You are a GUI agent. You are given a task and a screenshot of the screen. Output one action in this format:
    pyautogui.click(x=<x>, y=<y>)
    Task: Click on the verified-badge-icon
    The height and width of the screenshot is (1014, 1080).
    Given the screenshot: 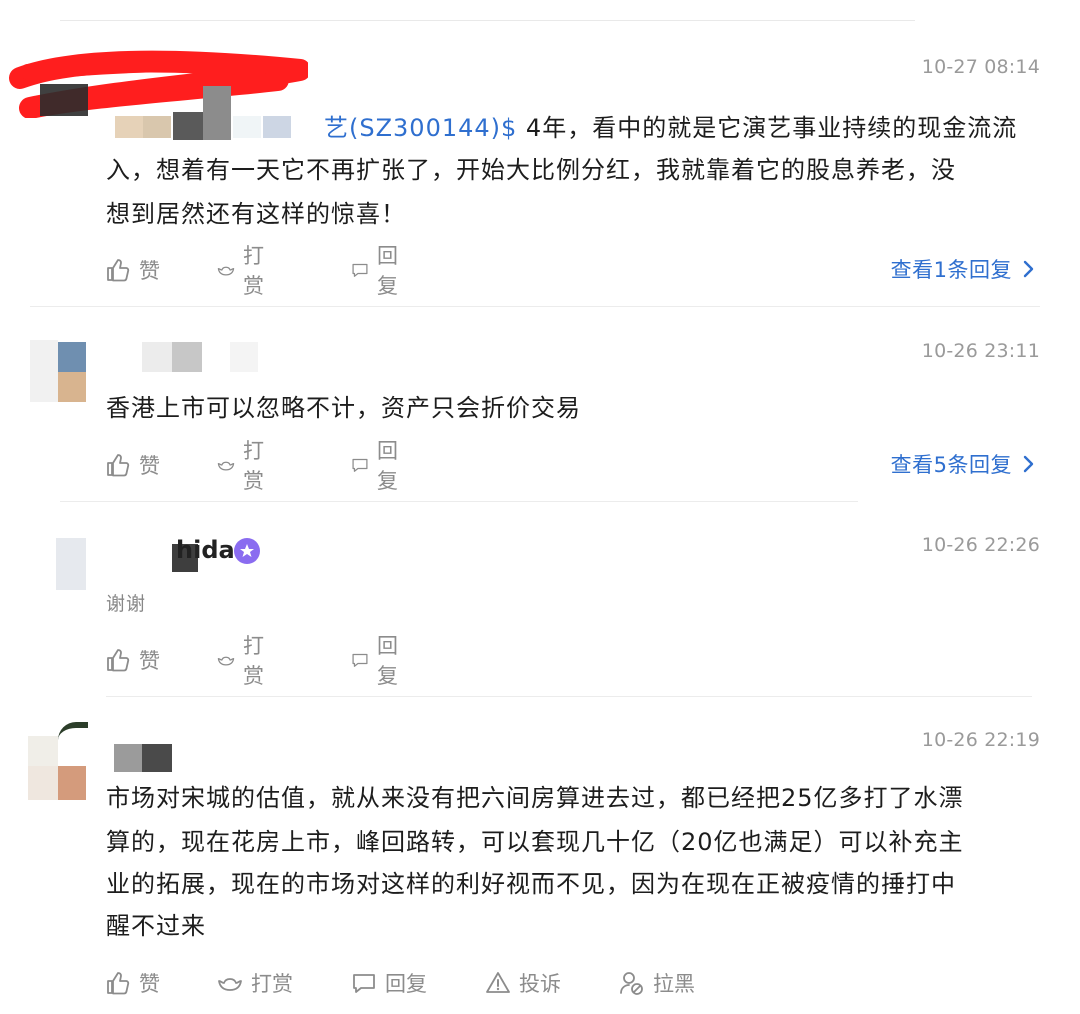 What is the action you would take?
    pyautogui.click(x=247, y=551)
    